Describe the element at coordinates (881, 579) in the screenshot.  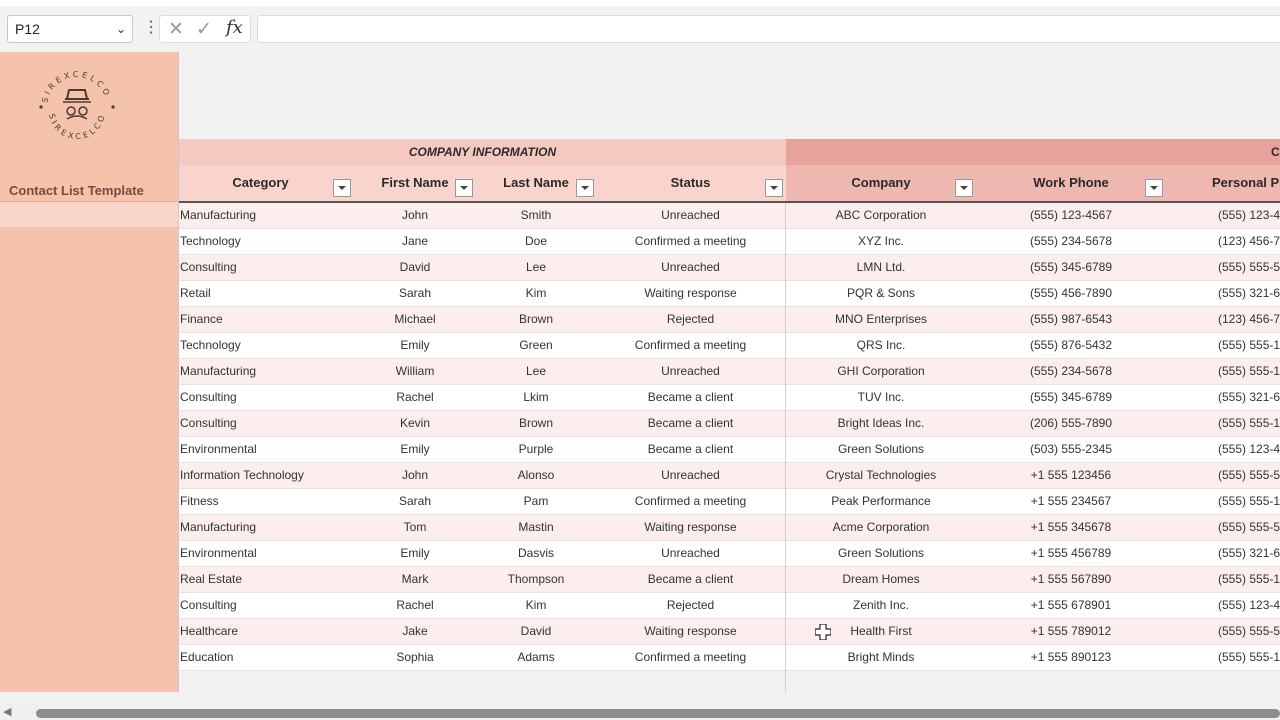
I see `cell-company: Dream Homes` at that location.